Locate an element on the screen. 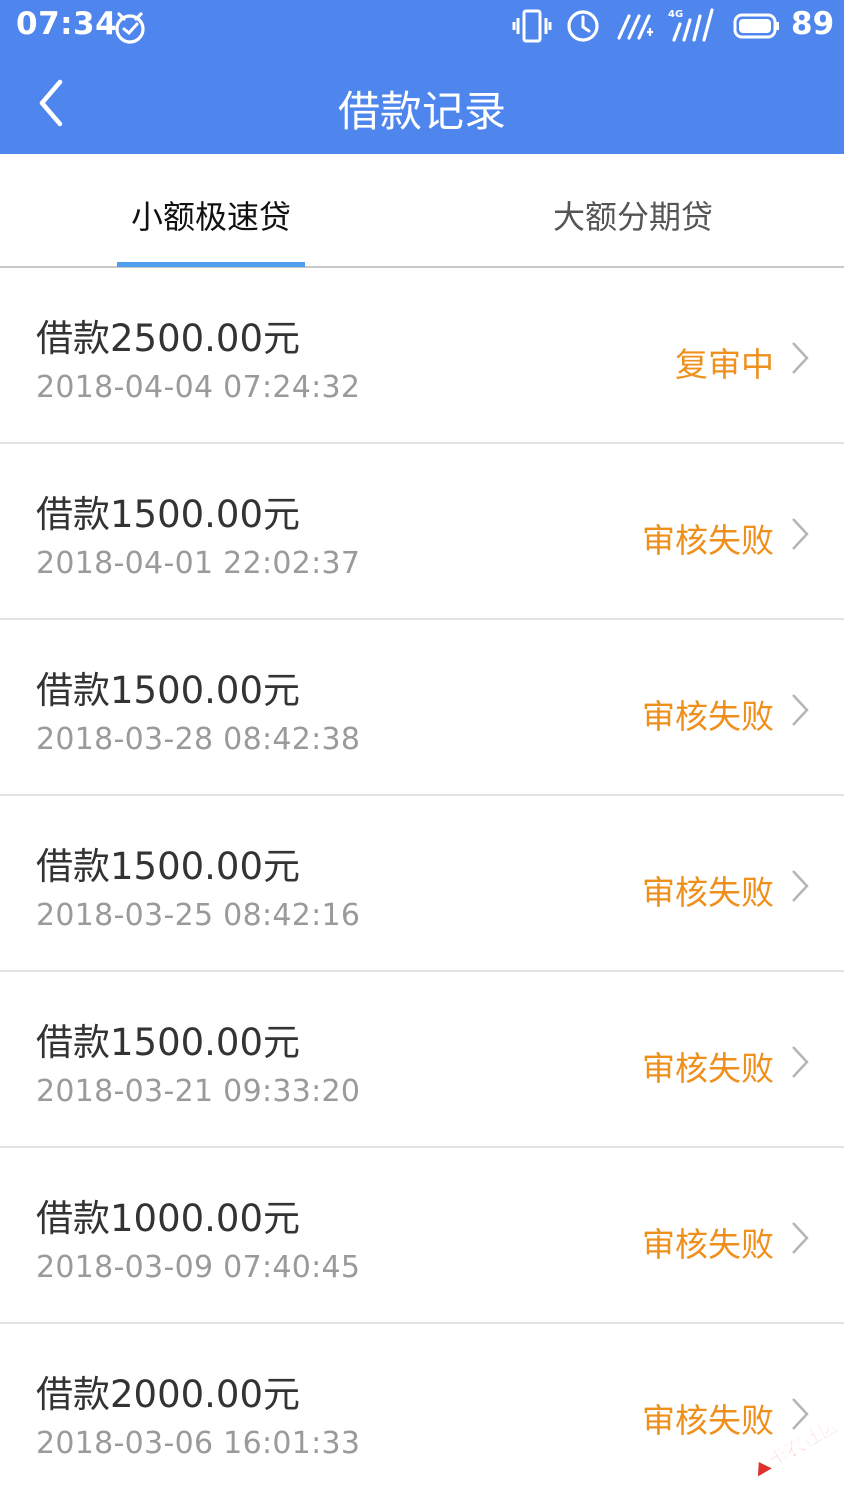 This screenshot has height=1500, width=844. loan-record-row: 借款1500.00元 2018-03-21 09:33:20 审核失败 is located at coordinates (422, 1060).